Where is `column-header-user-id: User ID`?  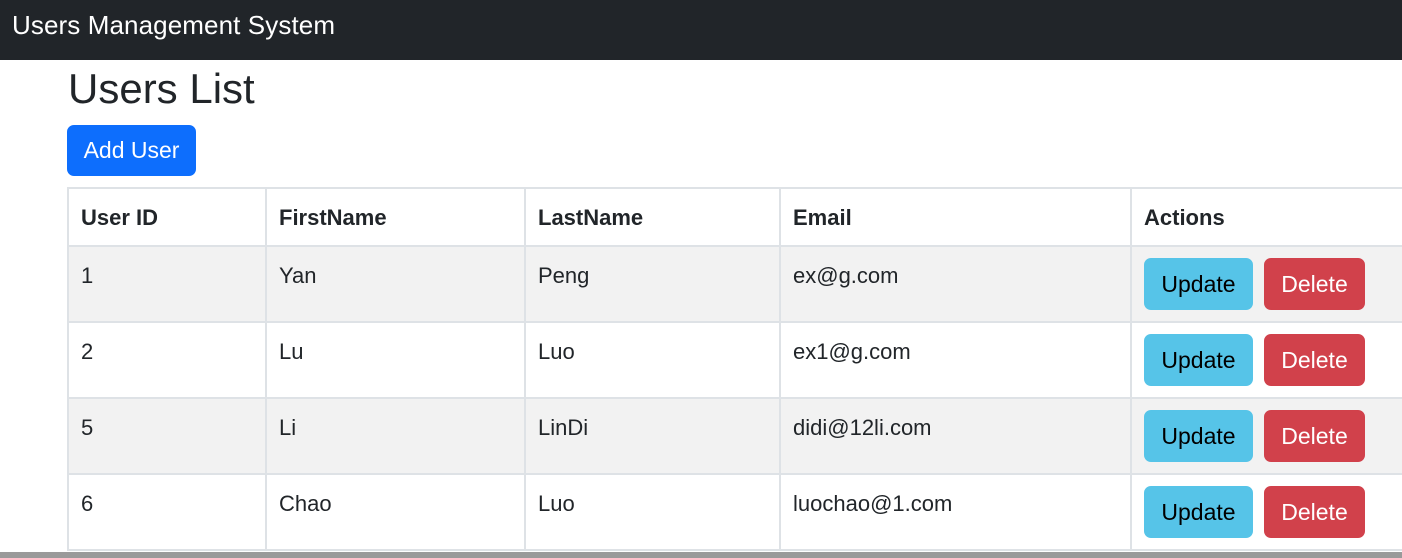
column-header-user-id: User ID is located at coordinates (167, 217).